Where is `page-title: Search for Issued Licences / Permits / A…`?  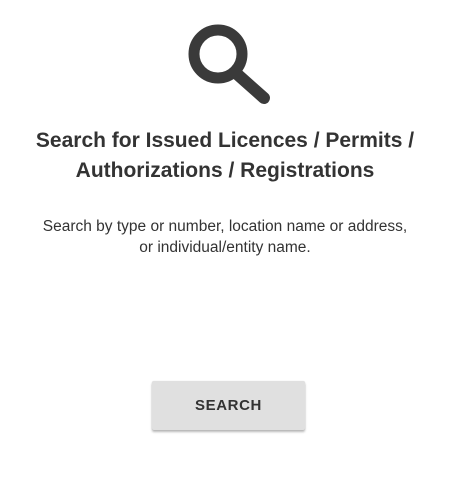
page-title: Search for Issued Licences / Permits / A… is located at coordinates (225, 156).